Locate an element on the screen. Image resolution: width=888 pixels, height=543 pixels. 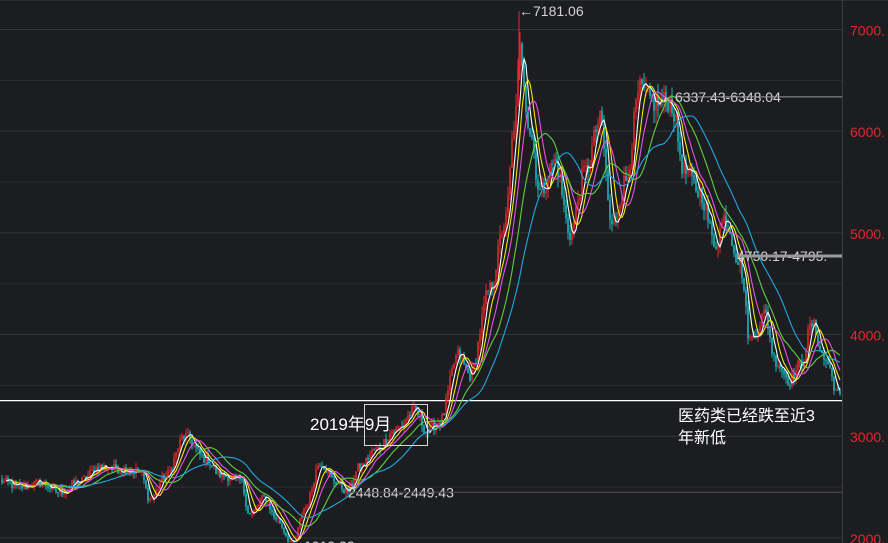
headline-line-1: 医药类已经跌至近3 is located at coordinates (746, 416).